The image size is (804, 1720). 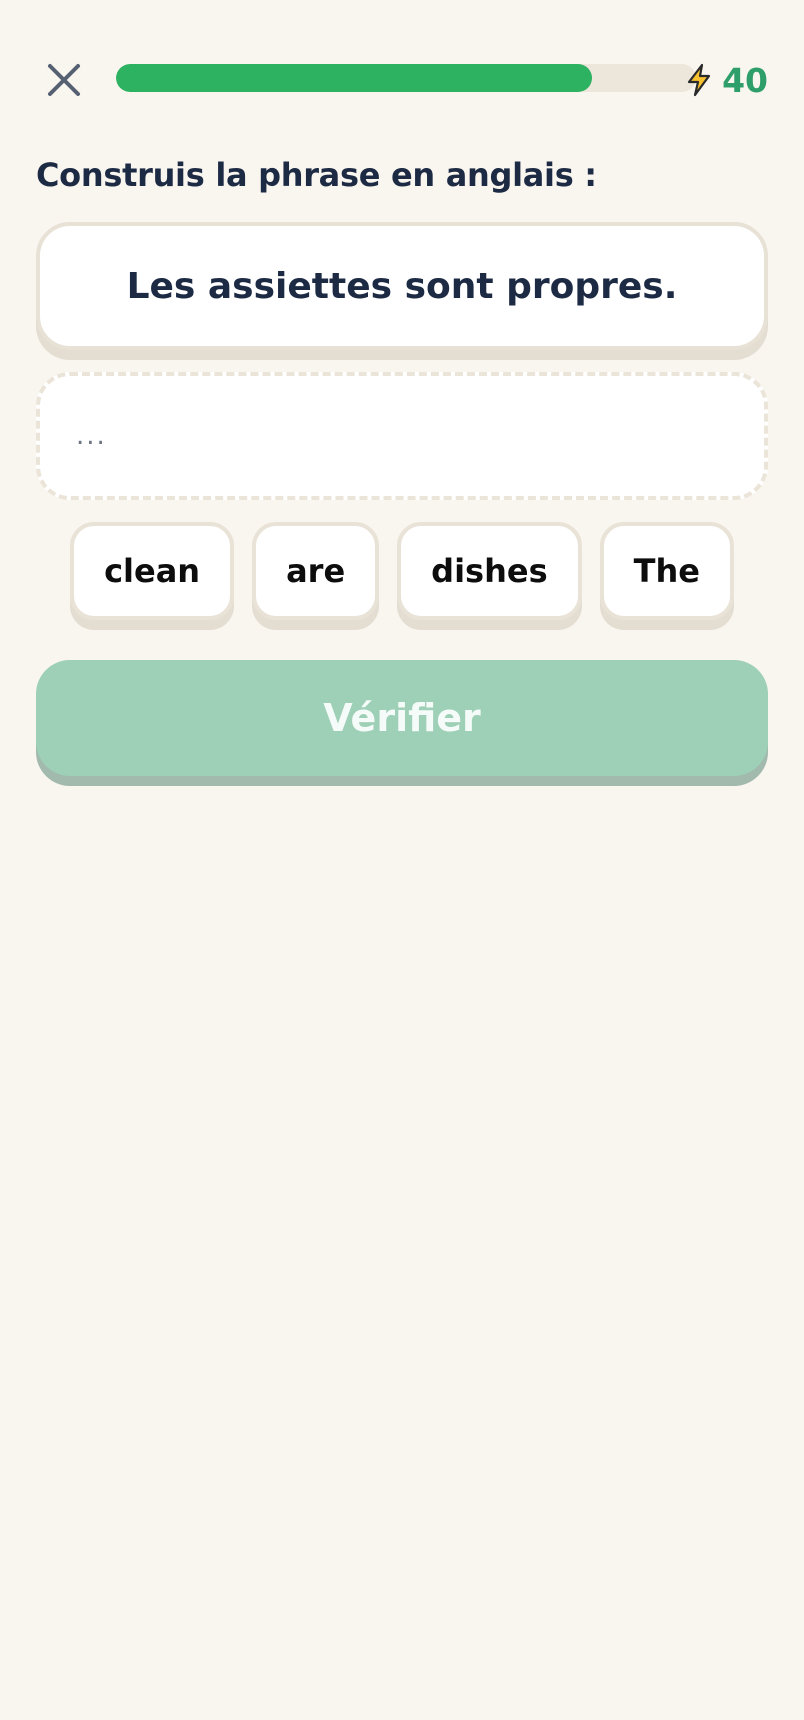 I want to click on word-chip-the: The, so click(x=666, y=571).